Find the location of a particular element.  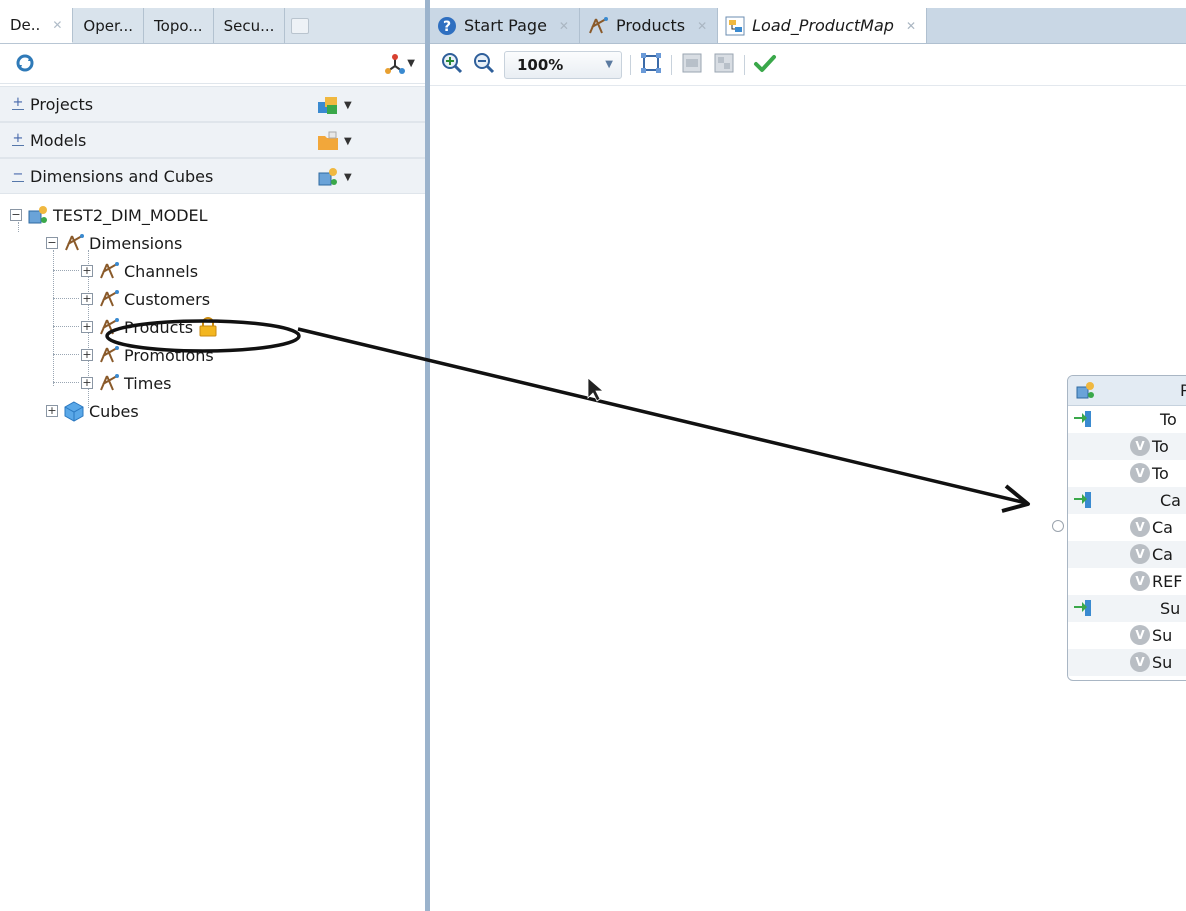

accordion-dimensions-and-cubes: − Dimensions and Cubes ▼ is located at coordinates (212, 176).